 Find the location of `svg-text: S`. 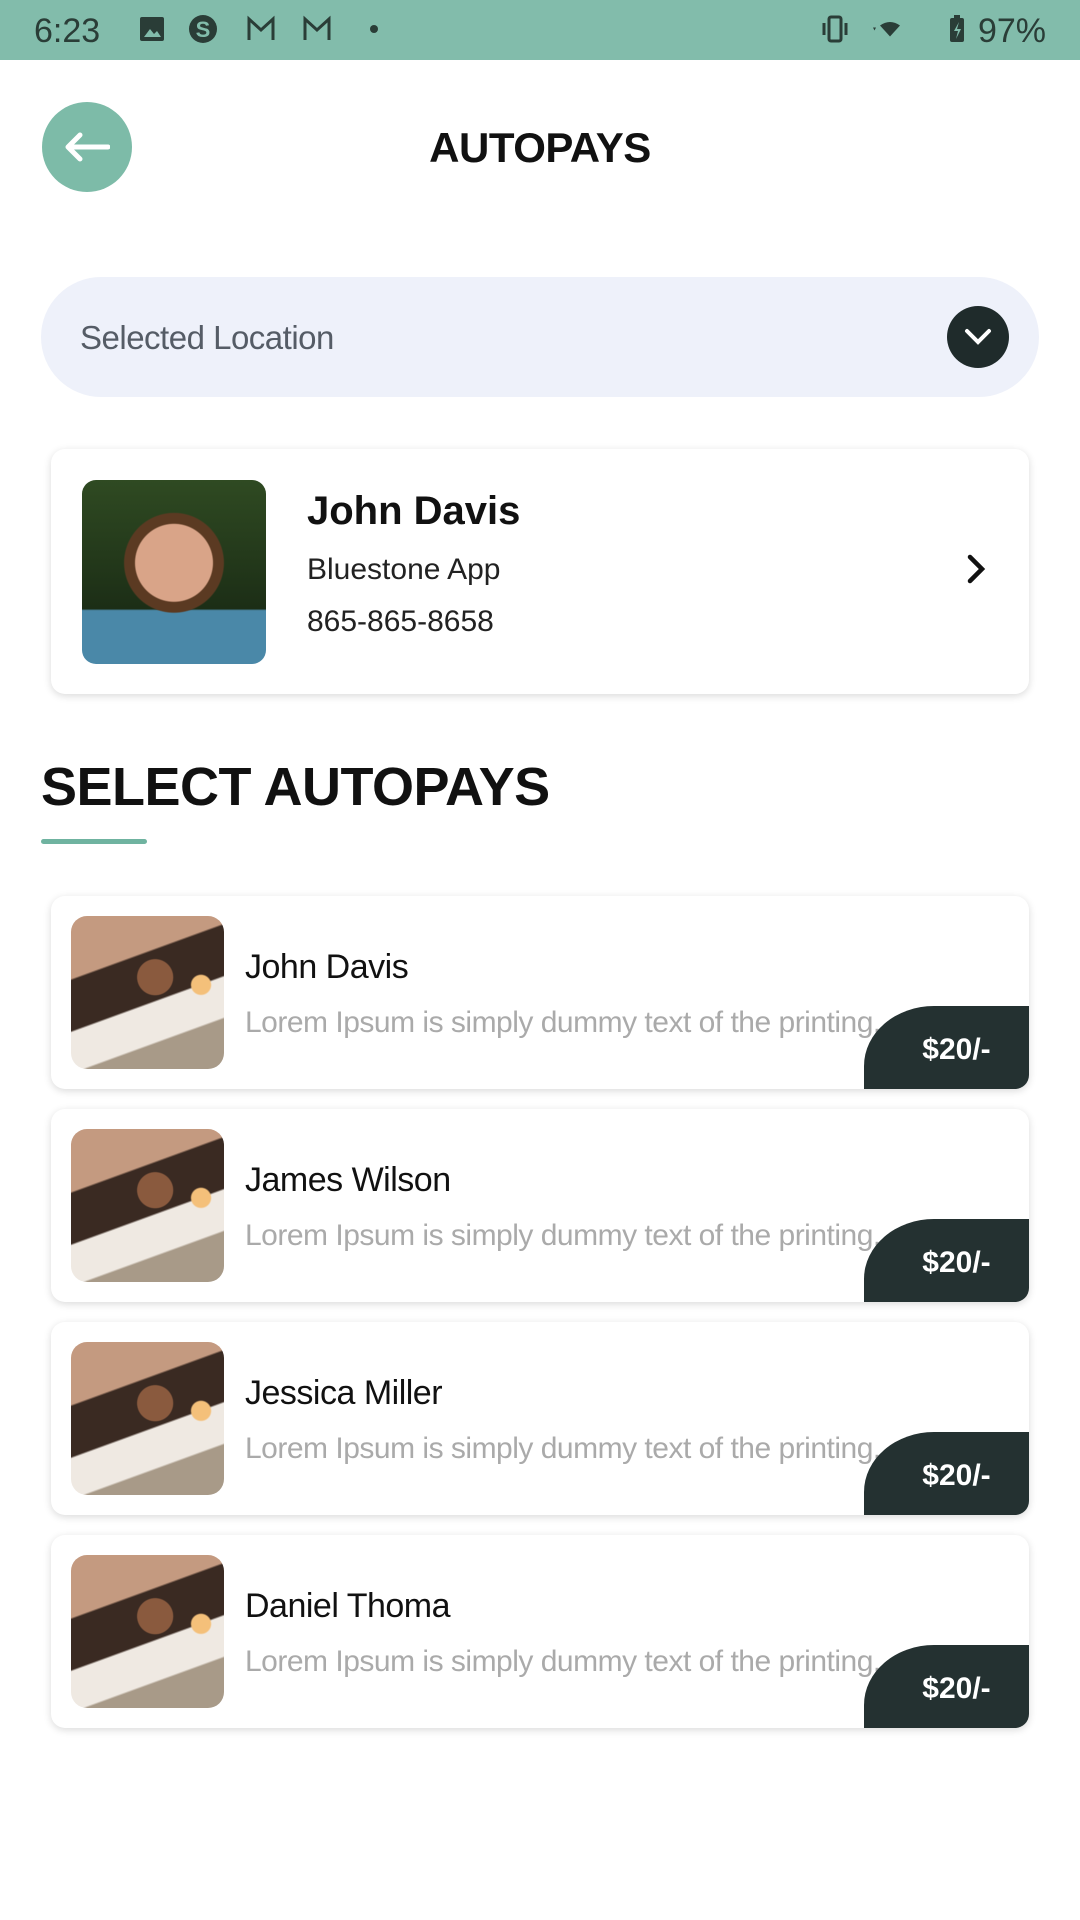

svg-text: S is located at coordinates (203, 29).